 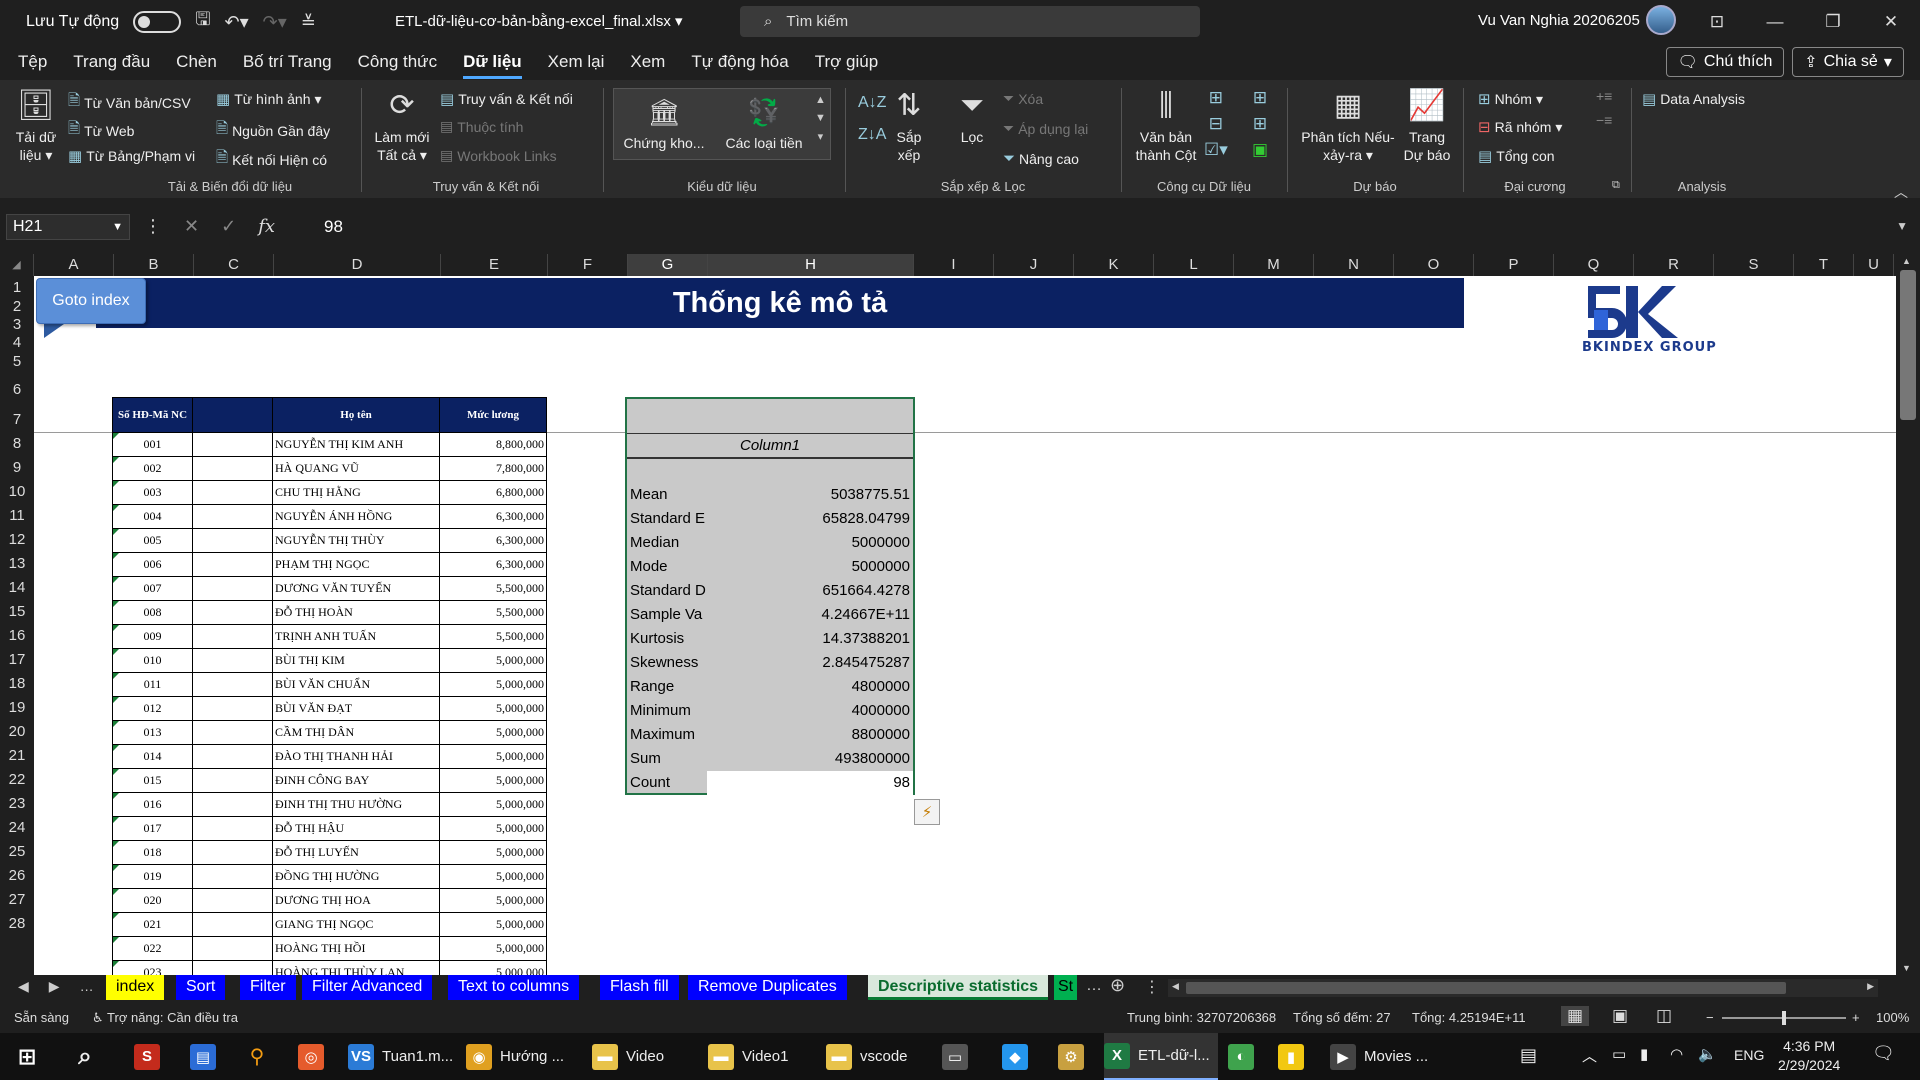 What do you see at coordinates (202, 22) in the screenshot?
I see `save-icon: 🖫` at bounding box center [202, 22].